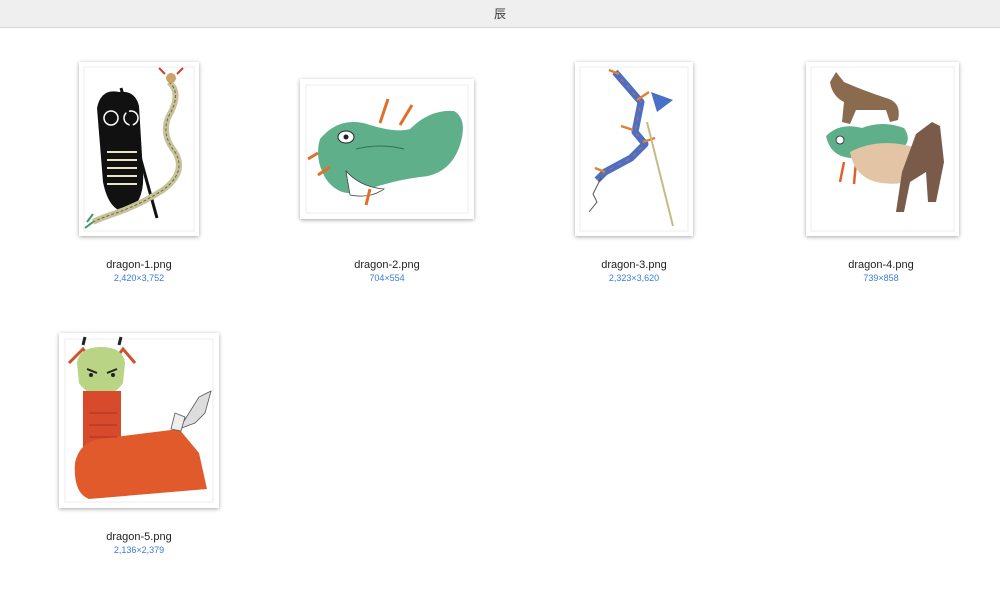 The width and height of the screenshot is (1000, 610). I want to click on file-name: dragon-5.png, so click(139, 537).